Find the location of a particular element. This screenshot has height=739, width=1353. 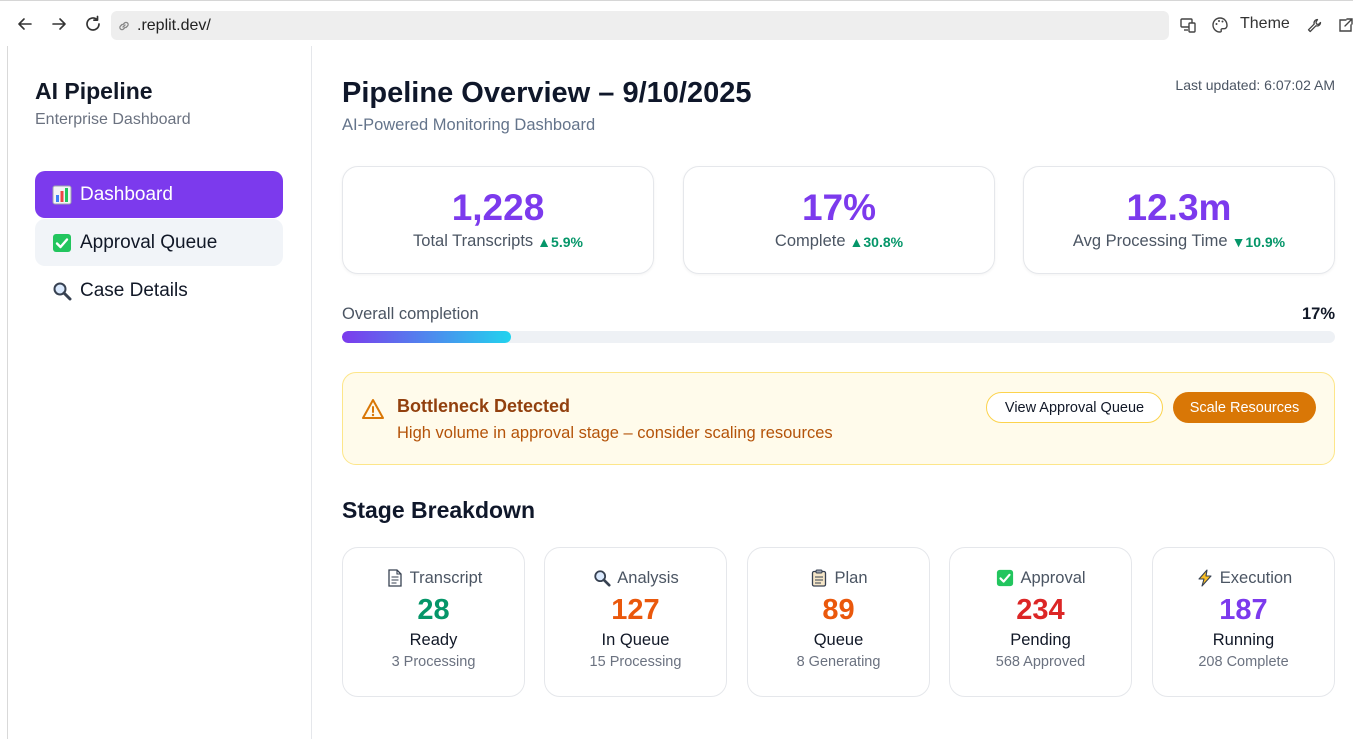

stage-name: Analysis is located at coordinates (648, 577).